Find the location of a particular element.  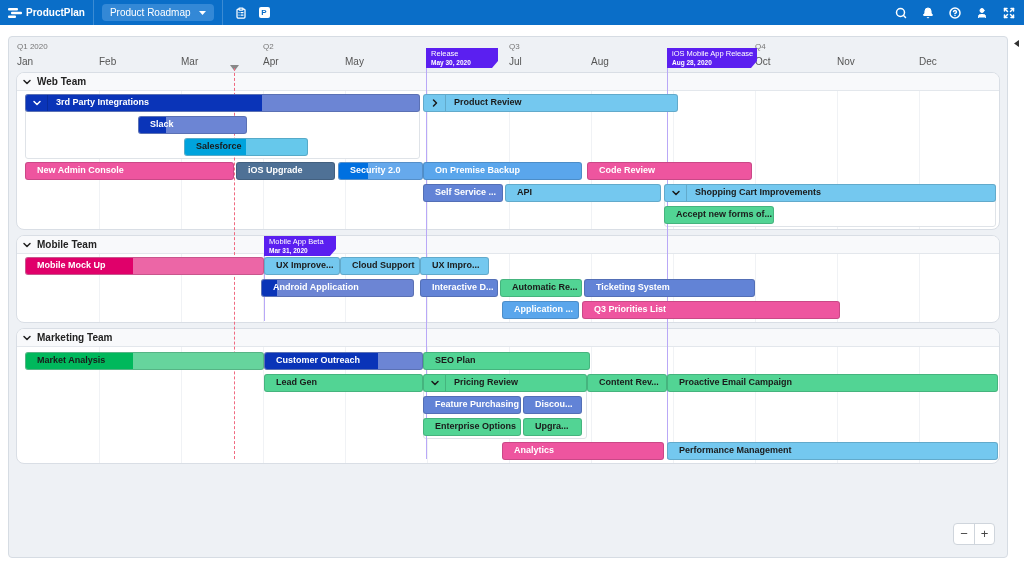

roadmap-bar: Product Review is located at coordinates (550, 103).